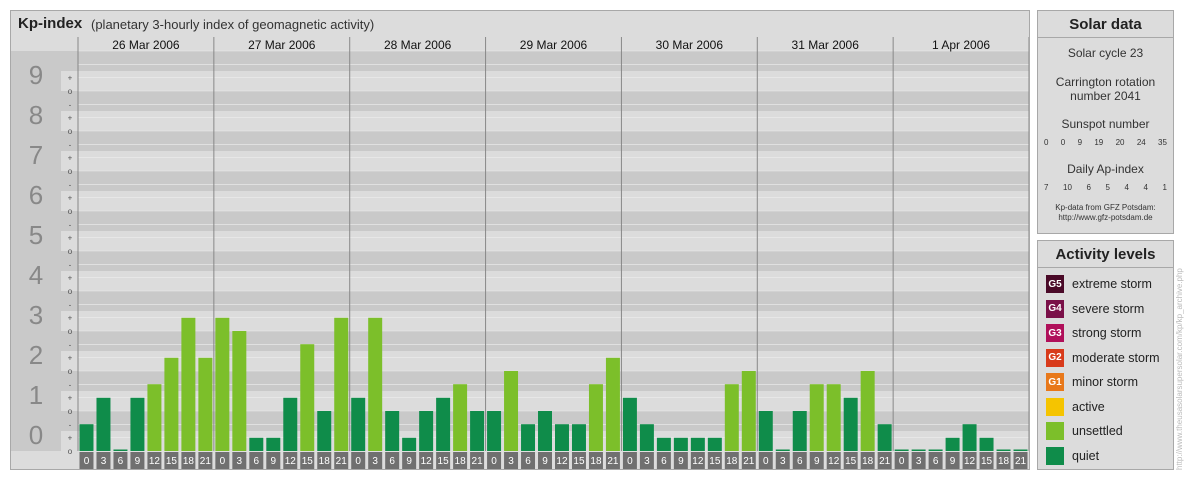  Describe the element at coordinates (36, 195) in the screenshot. I see `y-tick-label: 6` at that location.